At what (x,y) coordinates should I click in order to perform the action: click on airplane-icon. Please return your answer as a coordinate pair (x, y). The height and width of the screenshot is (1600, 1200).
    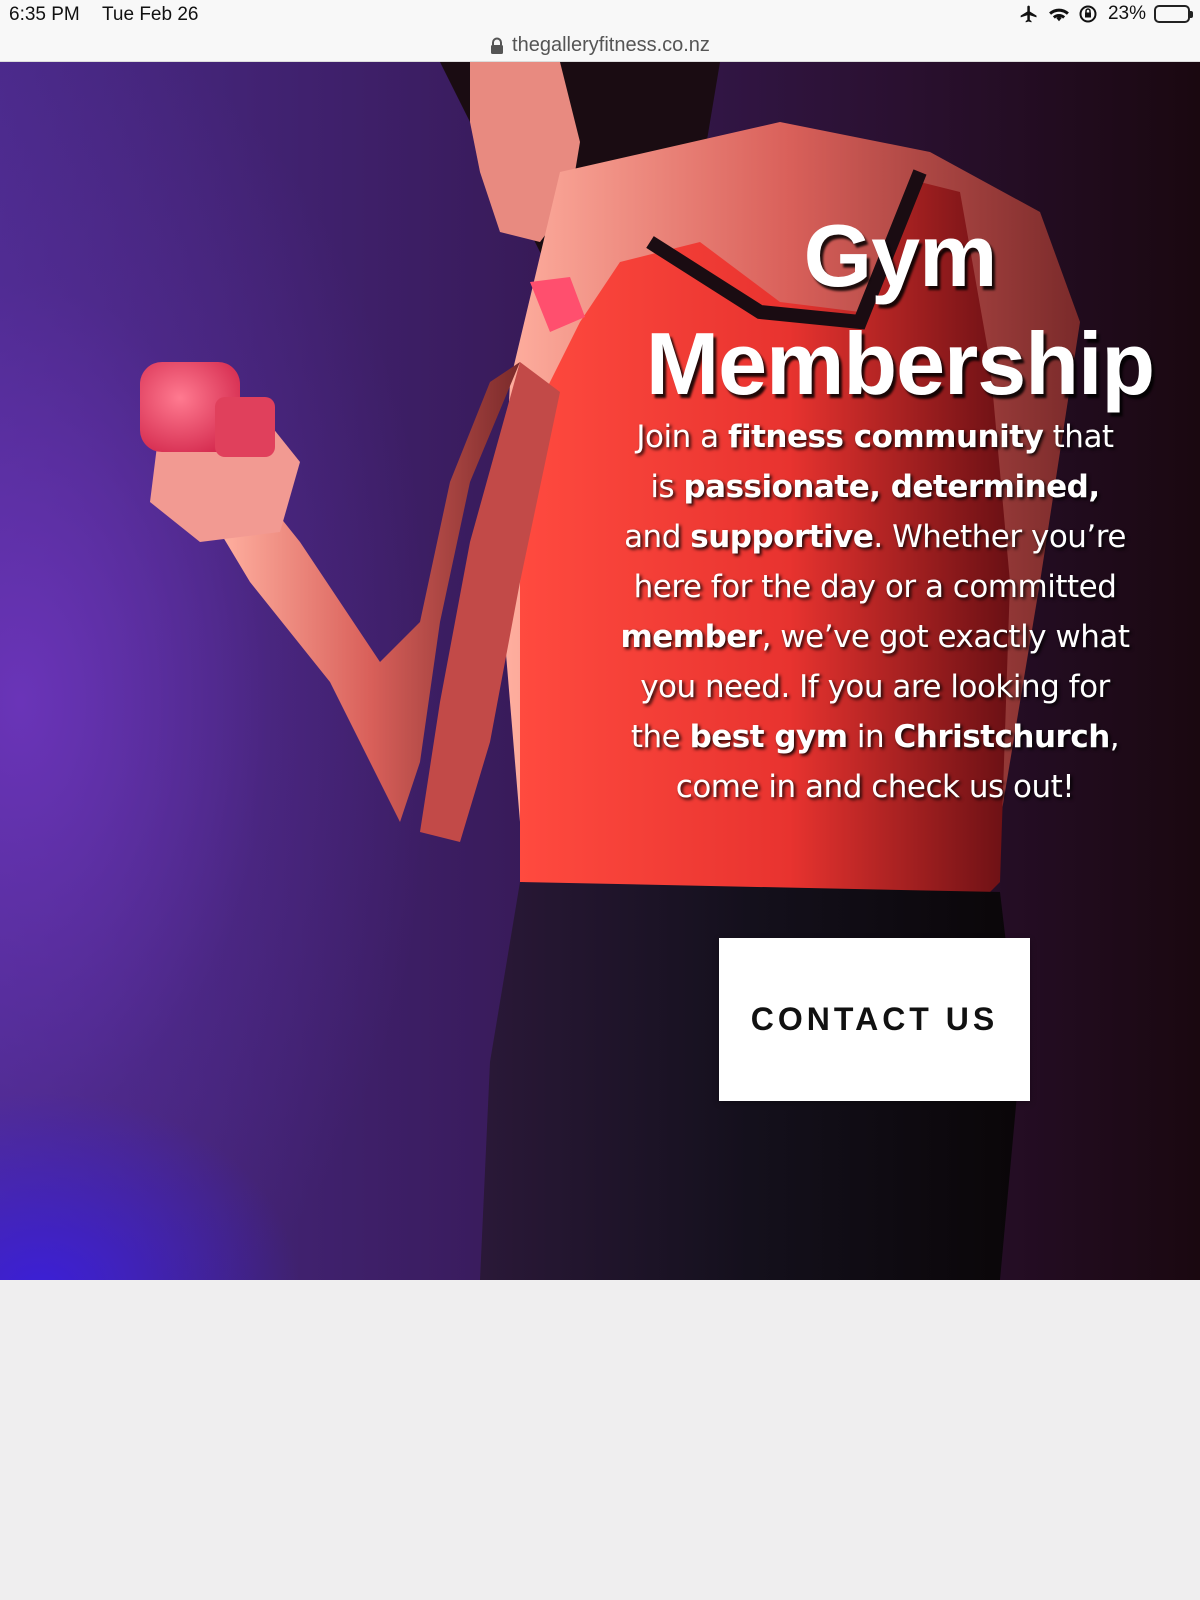
    Looking at the image, I should click on (1029, 14).